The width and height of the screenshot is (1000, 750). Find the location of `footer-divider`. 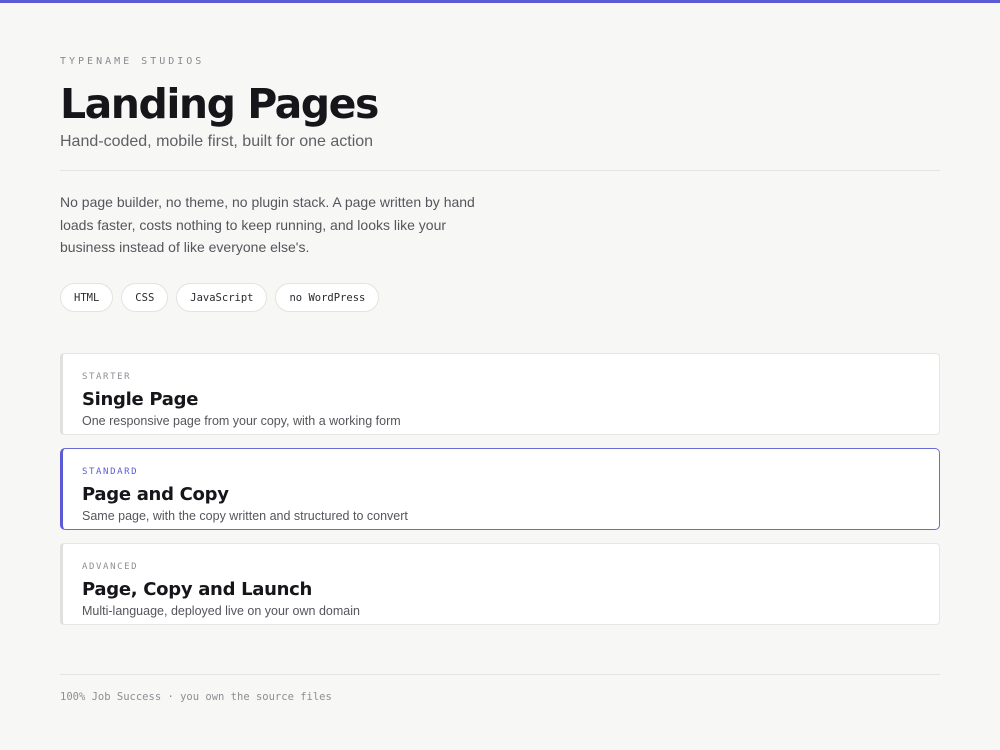

footer-divider is located at coordinates (500, 674).